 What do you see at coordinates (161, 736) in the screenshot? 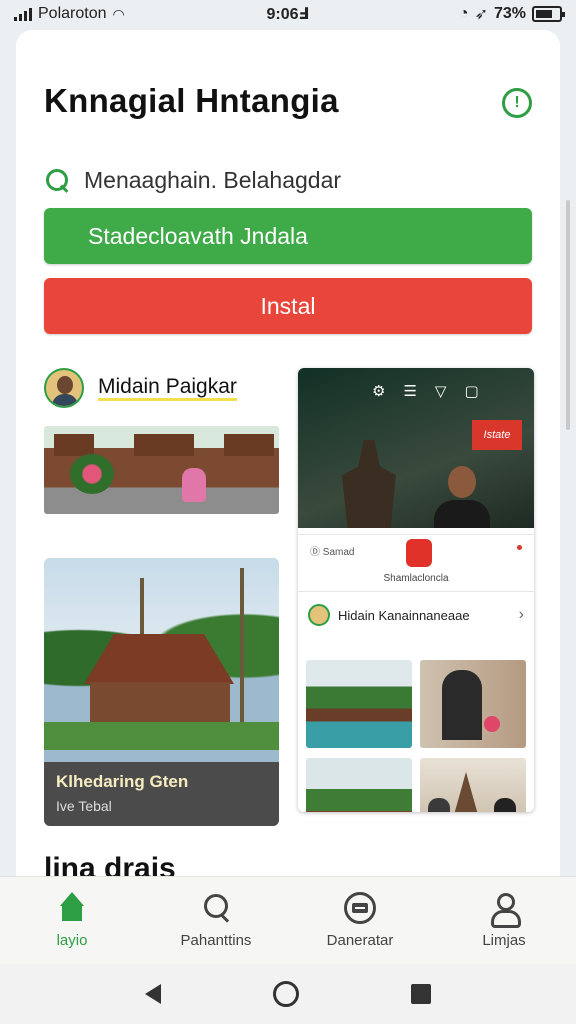
I see `lawn` at bounding box center [161, 736].